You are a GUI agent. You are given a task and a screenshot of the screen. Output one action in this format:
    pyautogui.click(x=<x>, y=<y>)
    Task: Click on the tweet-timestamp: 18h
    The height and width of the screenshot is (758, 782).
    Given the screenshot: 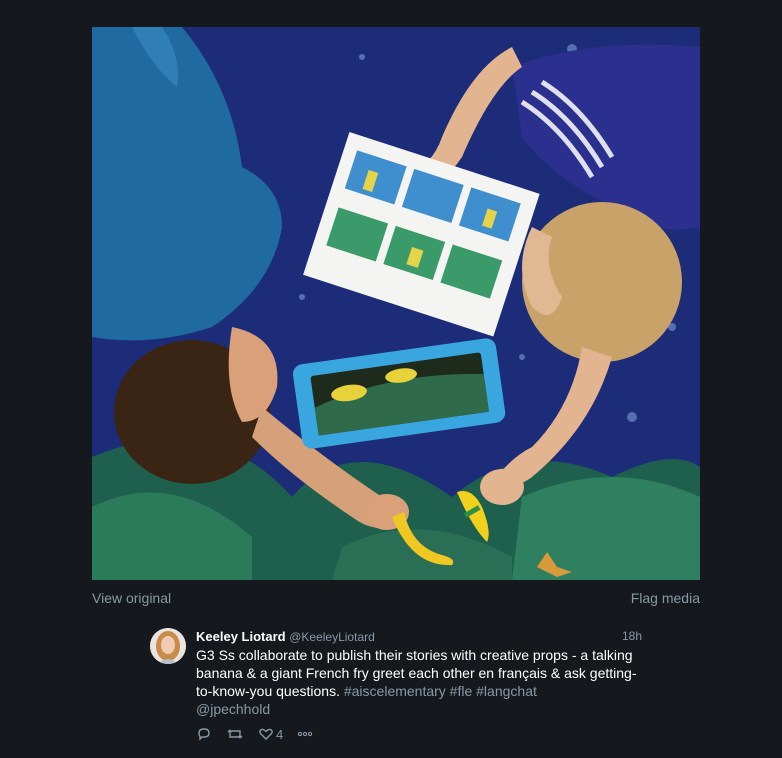 What is the action you would take?
    pyautogui.click(x=632, y=636)
    